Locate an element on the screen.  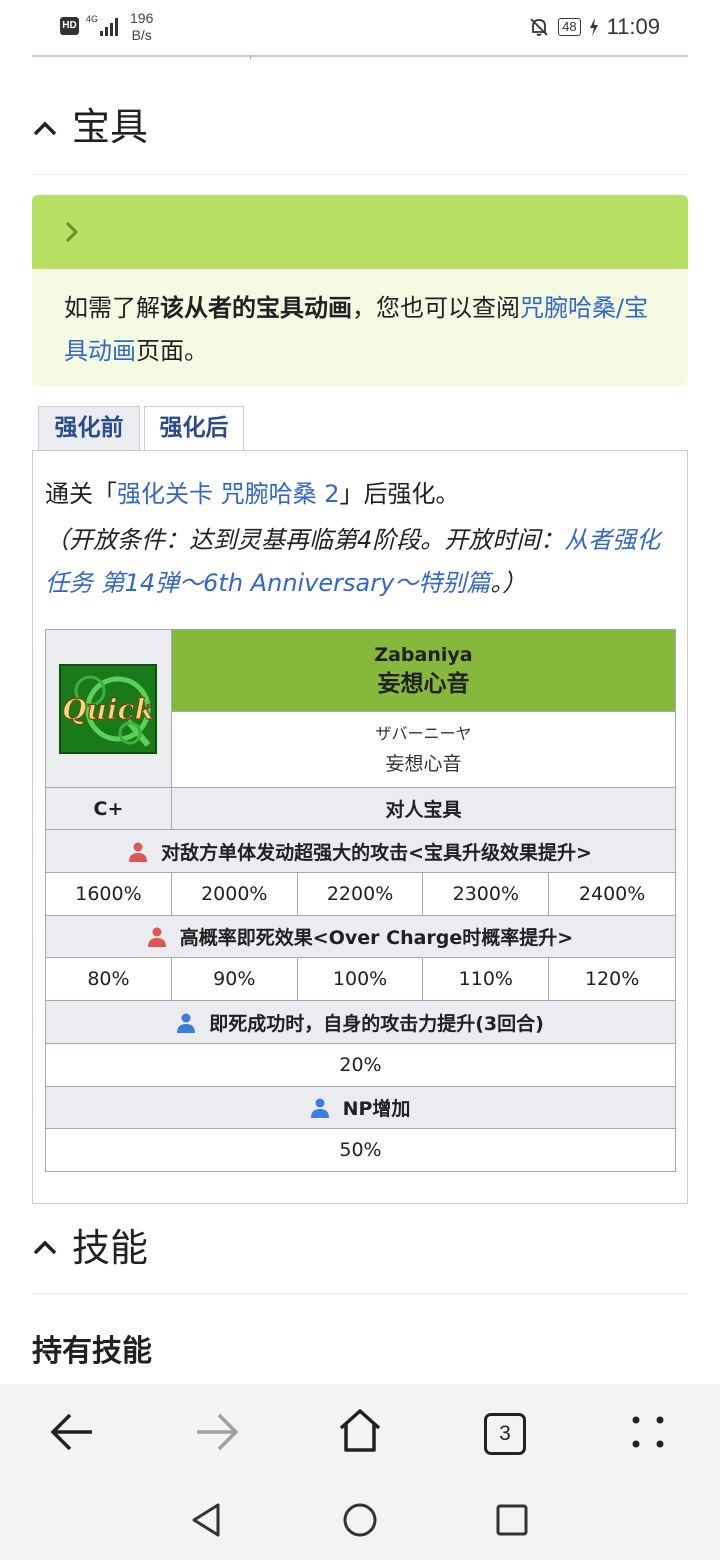
effect-value: 1600% is located at coordinates (108, 894).